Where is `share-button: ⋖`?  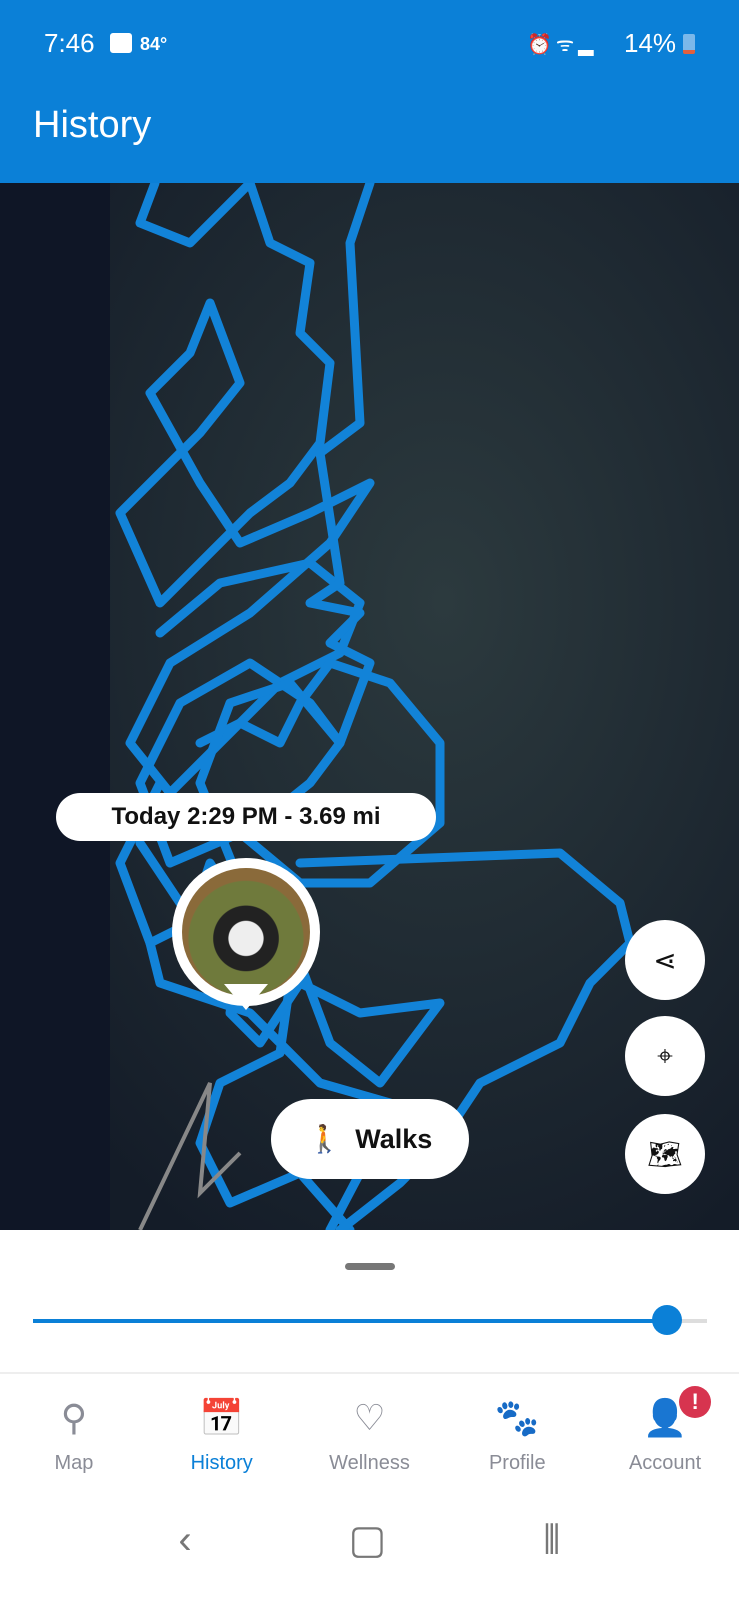 share-button: ⋖ is located at coordinates (665, 960).